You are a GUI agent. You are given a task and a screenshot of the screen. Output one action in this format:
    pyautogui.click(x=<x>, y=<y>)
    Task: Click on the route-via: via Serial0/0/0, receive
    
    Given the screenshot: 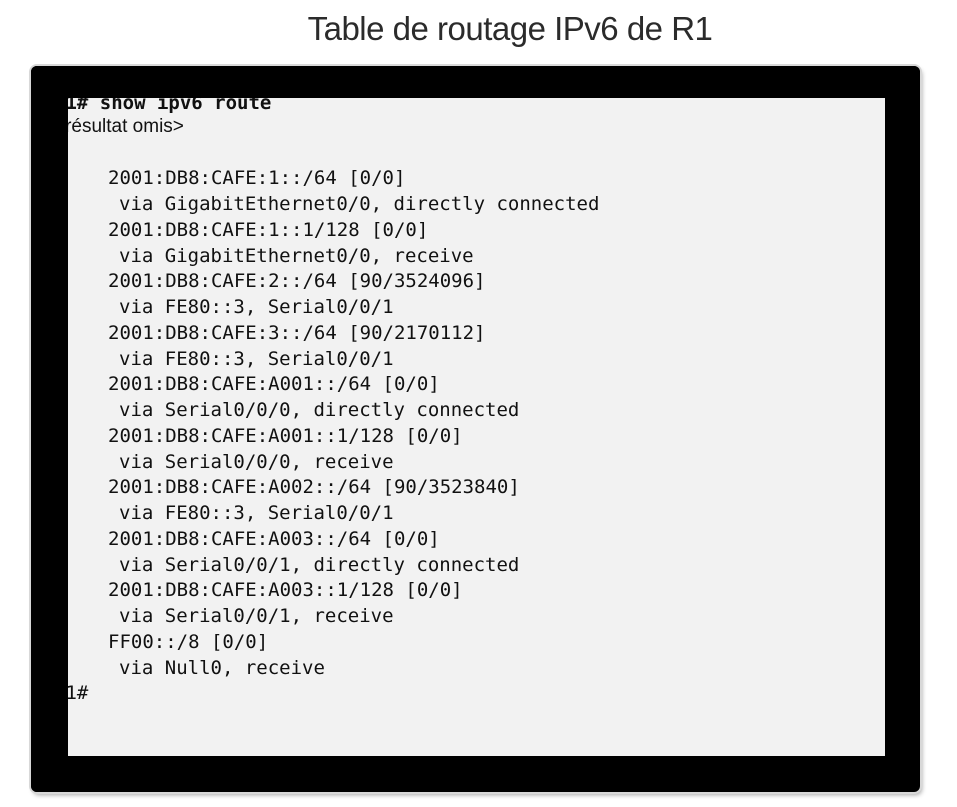 What is the action you would take?
    pyautogui.click(x=256, y=462)
    